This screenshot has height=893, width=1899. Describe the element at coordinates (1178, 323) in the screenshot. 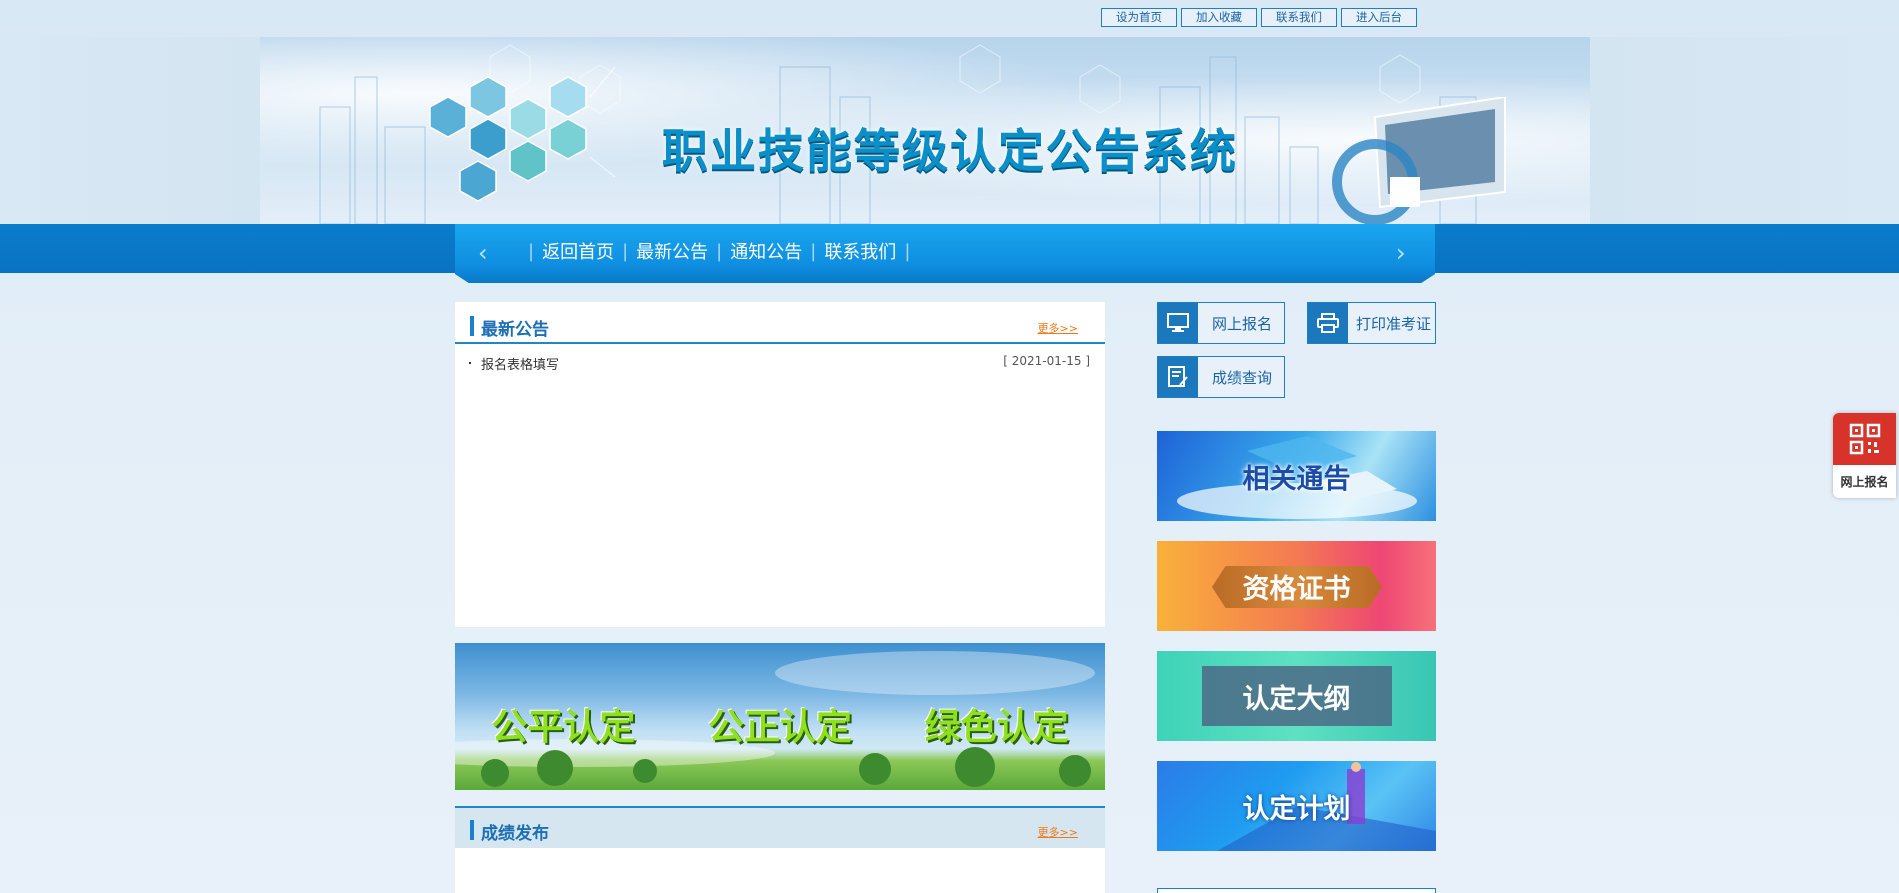

I see `monitor-icon` at that location.